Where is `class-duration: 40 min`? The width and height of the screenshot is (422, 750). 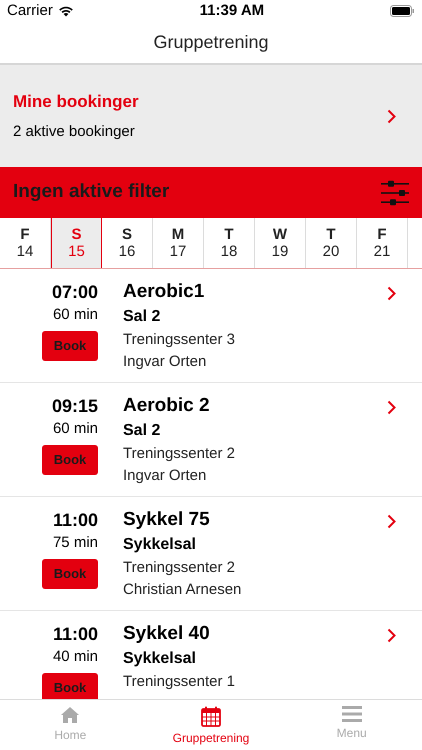 class-duration: 40 min is located at coordinates (75, 657).